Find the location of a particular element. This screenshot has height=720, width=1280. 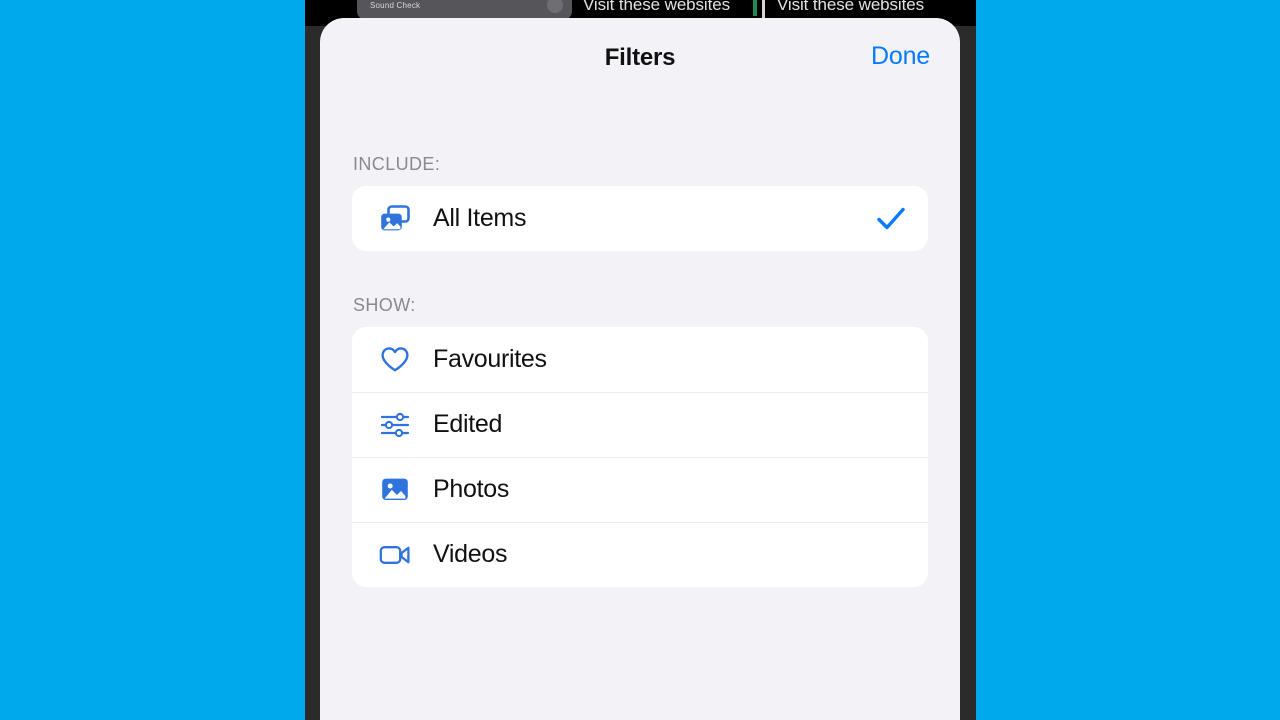

section-include: INCLUDE: All Items is located at coordinates (640, 202).